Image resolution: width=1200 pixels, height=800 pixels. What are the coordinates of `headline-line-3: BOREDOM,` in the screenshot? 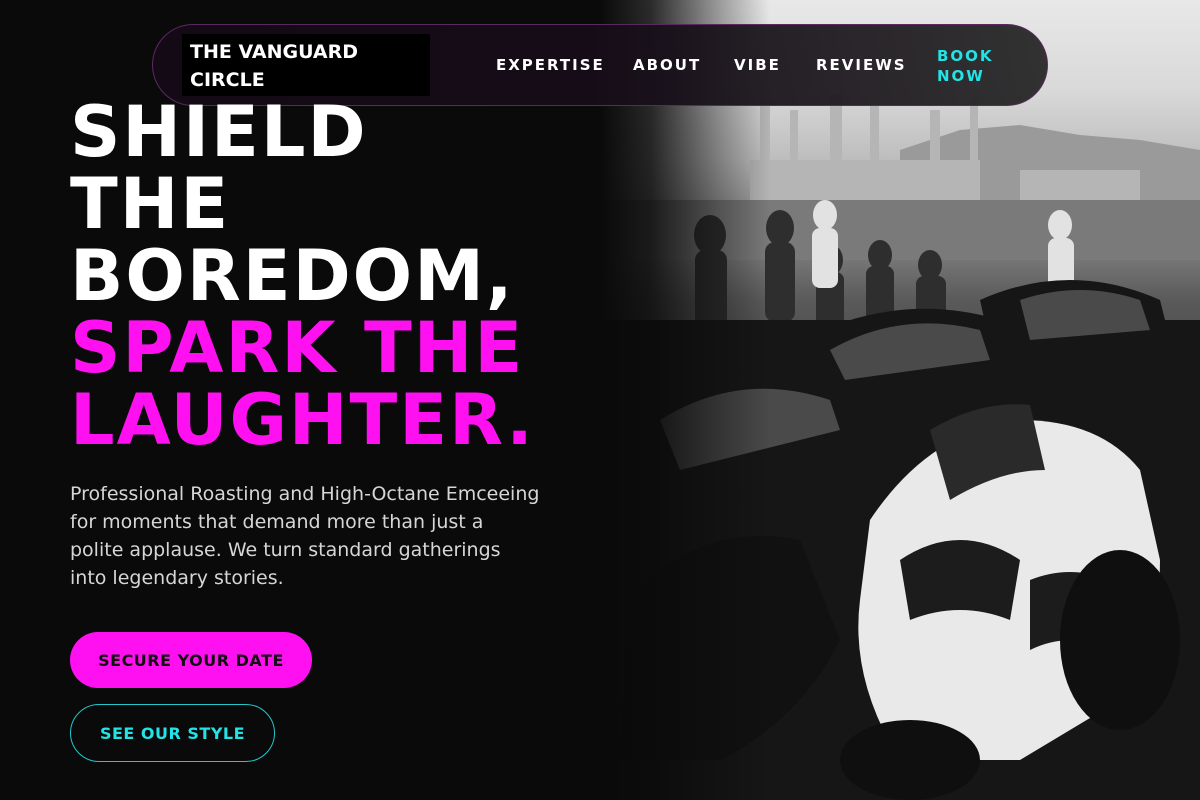 It's located at (292, 276).